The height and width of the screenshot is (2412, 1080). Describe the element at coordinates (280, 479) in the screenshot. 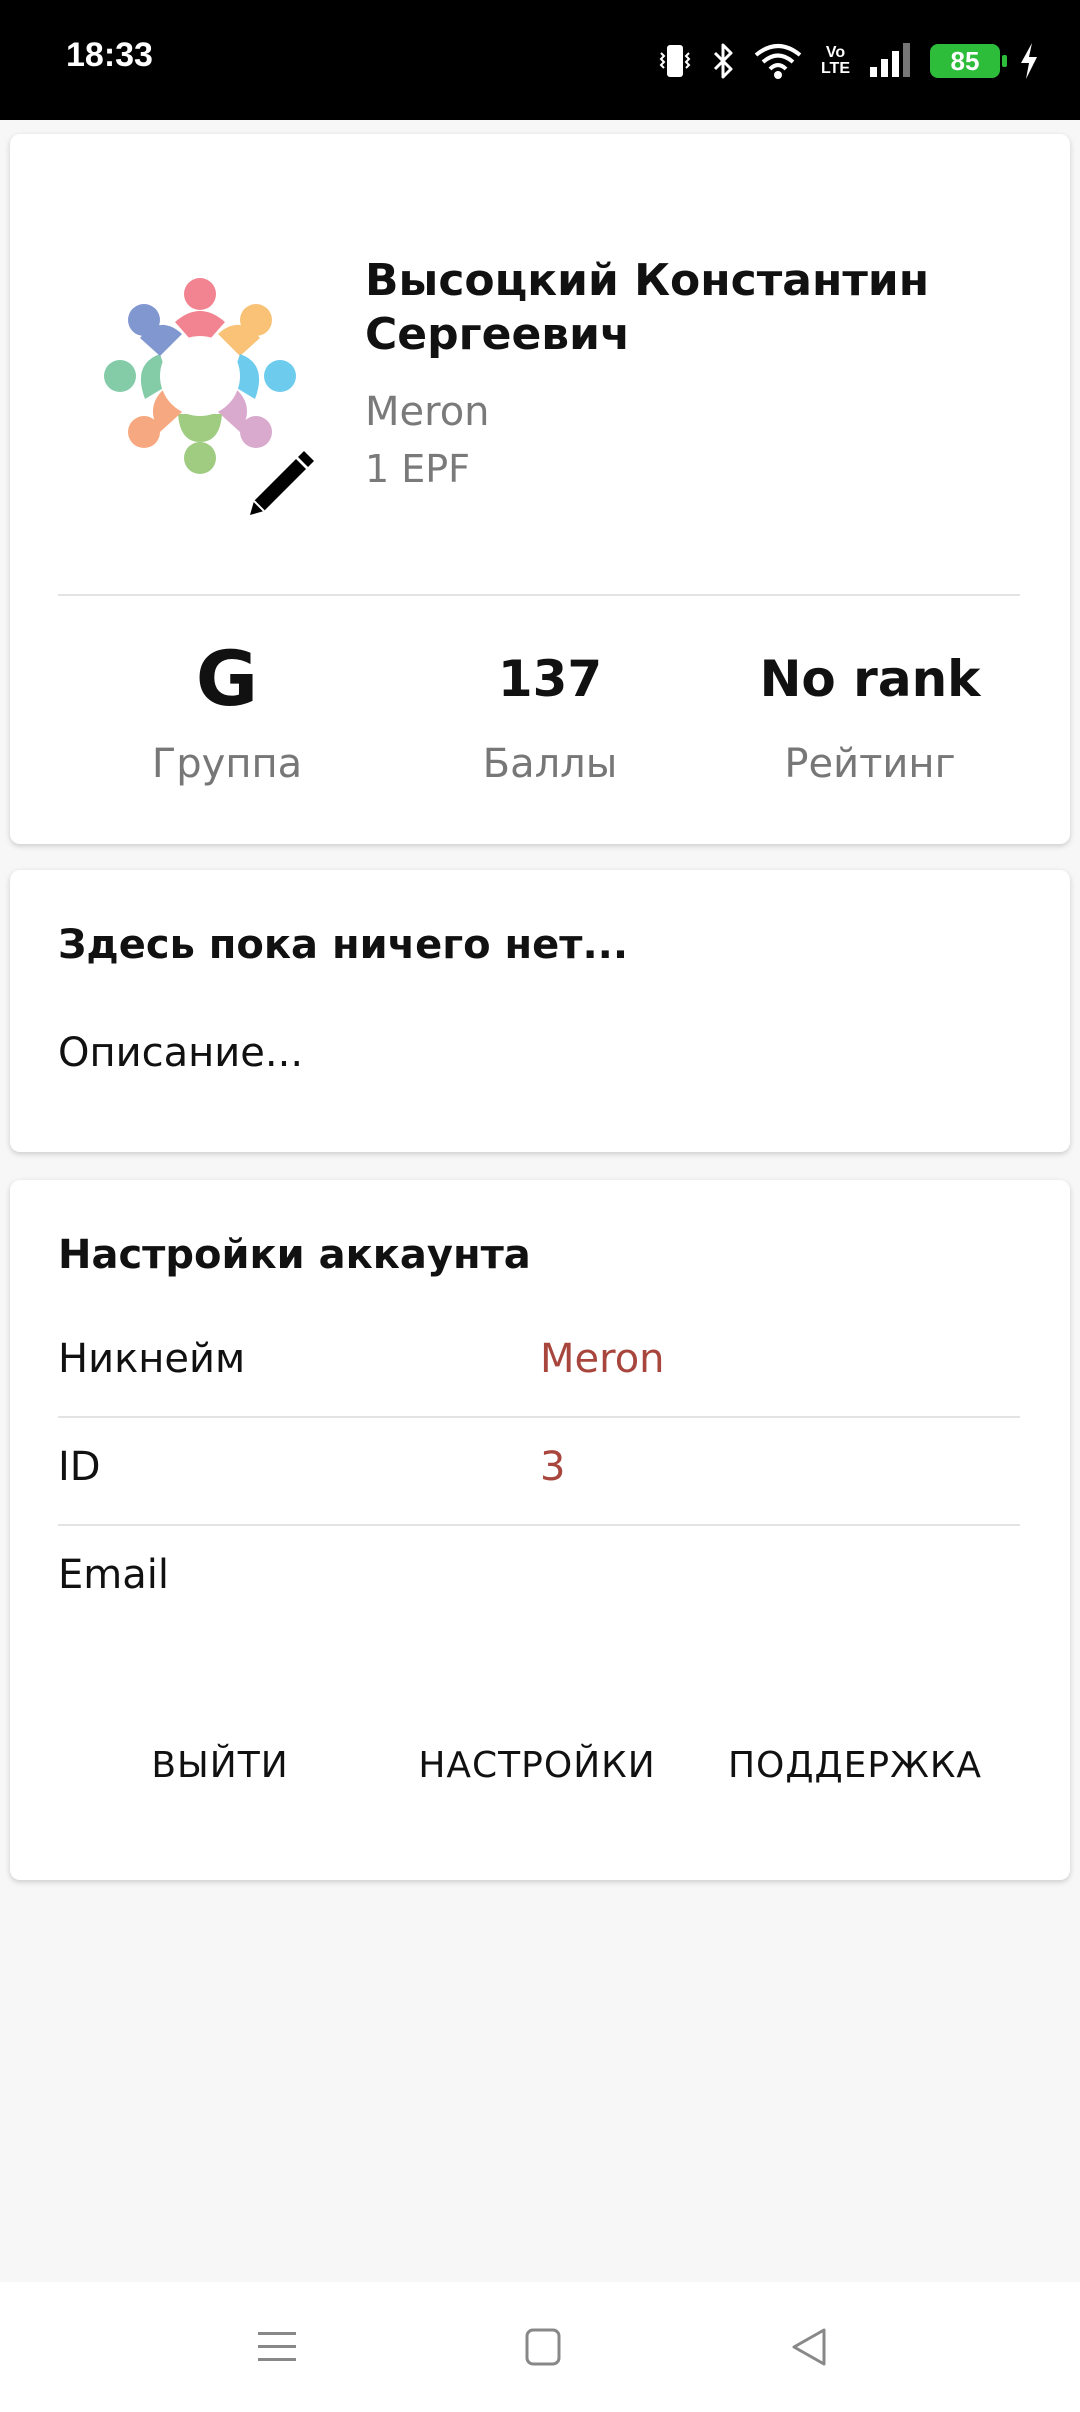

I see `pencil-icon` at that location.